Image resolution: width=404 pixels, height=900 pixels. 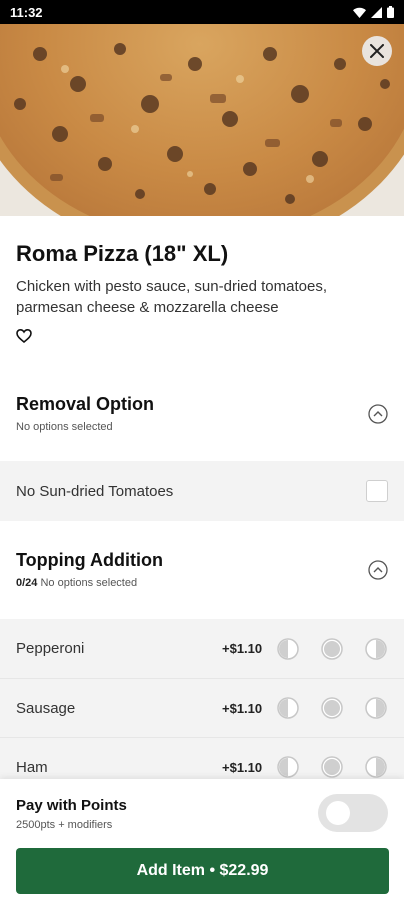 I want to click on status-icons, so click(x=373, y=12).